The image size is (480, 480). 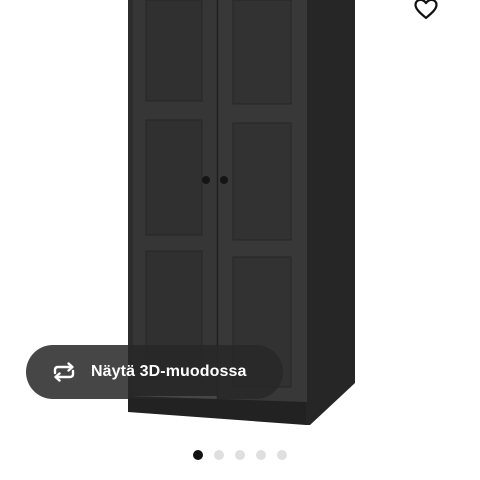 What do you see at coordinates (330, 212) in the screenshot?
I see `wardrobe-side-panel` at bounding box center [330, 212].